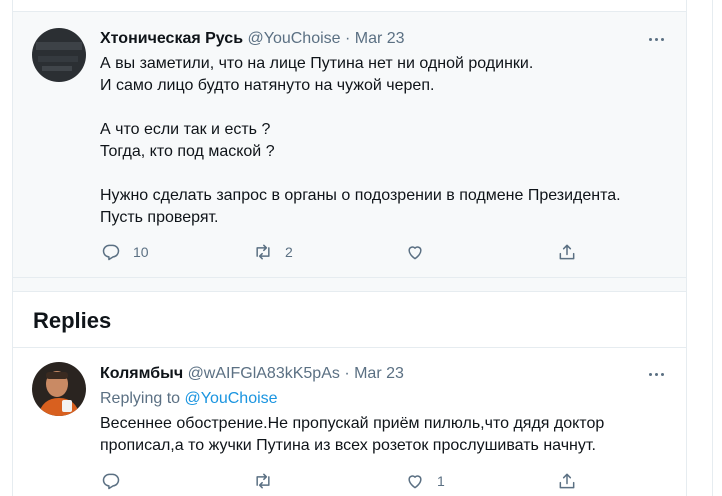  I want to click on reply-count: 10, so click(141, 252).